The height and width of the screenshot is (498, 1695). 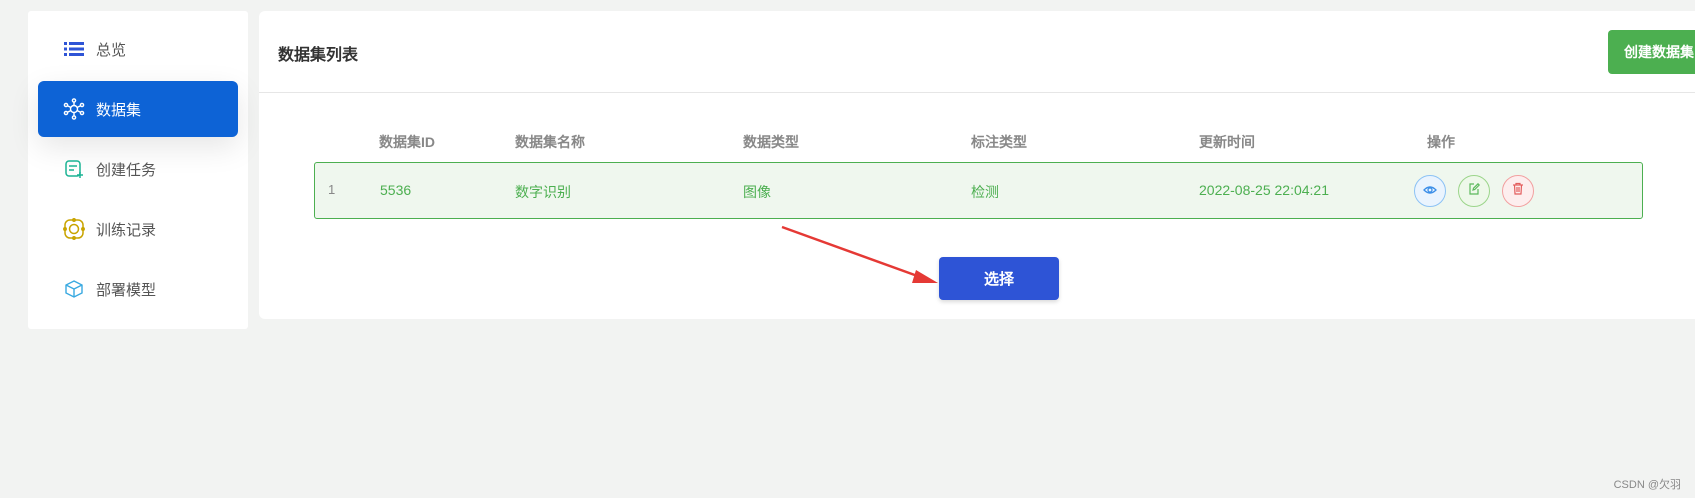 I want to click on list-icon, so click(x=74, y=49).